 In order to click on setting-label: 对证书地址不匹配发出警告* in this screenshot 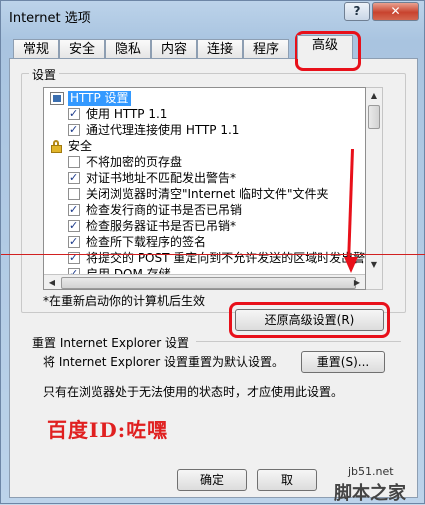, I will do `click(161, 178)`.